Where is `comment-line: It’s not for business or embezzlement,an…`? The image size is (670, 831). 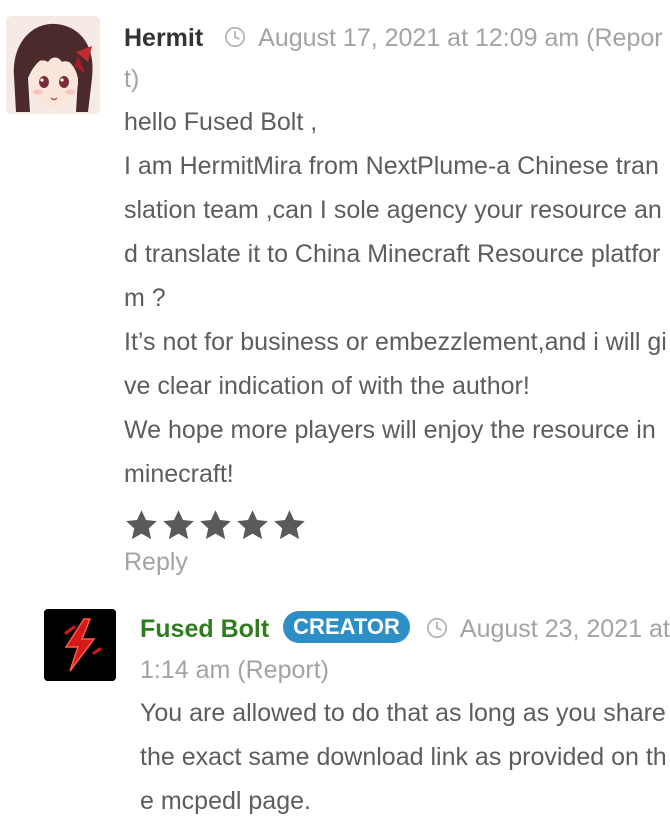 comment-line: It’s not for business or embezzlement,an… is located at coordinates (395, 364).